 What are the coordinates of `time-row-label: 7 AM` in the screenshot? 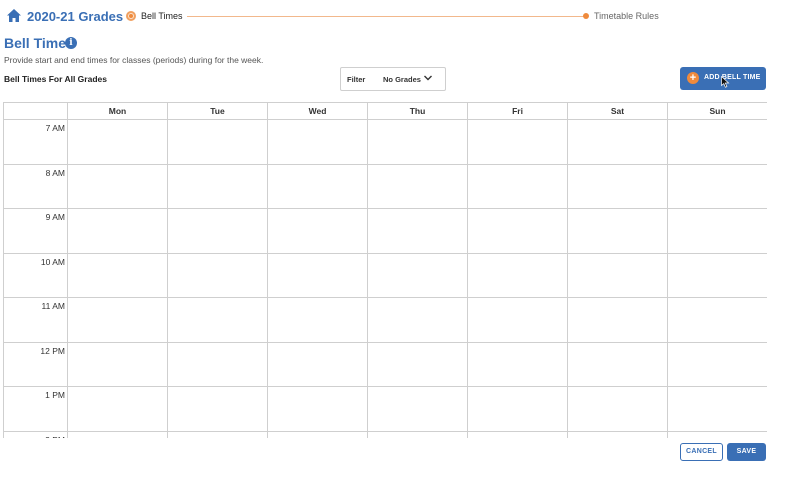 It's located at (36, 142).